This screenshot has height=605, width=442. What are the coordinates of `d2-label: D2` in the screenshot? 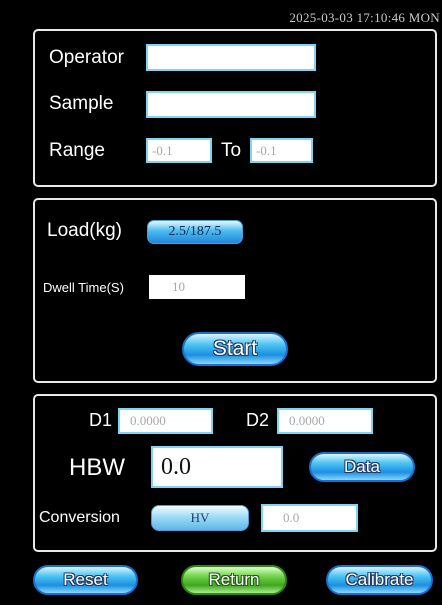 It's located at (258, 420).